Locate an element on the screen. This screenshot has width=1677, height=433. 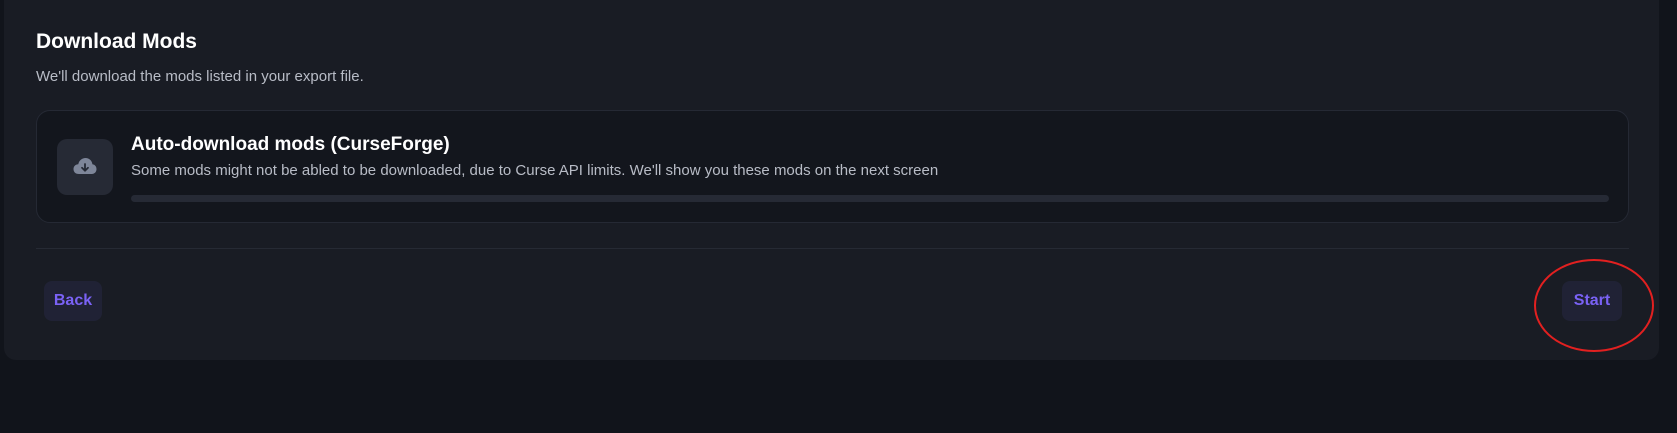
footer-divider is located at coordinates (832, 248).